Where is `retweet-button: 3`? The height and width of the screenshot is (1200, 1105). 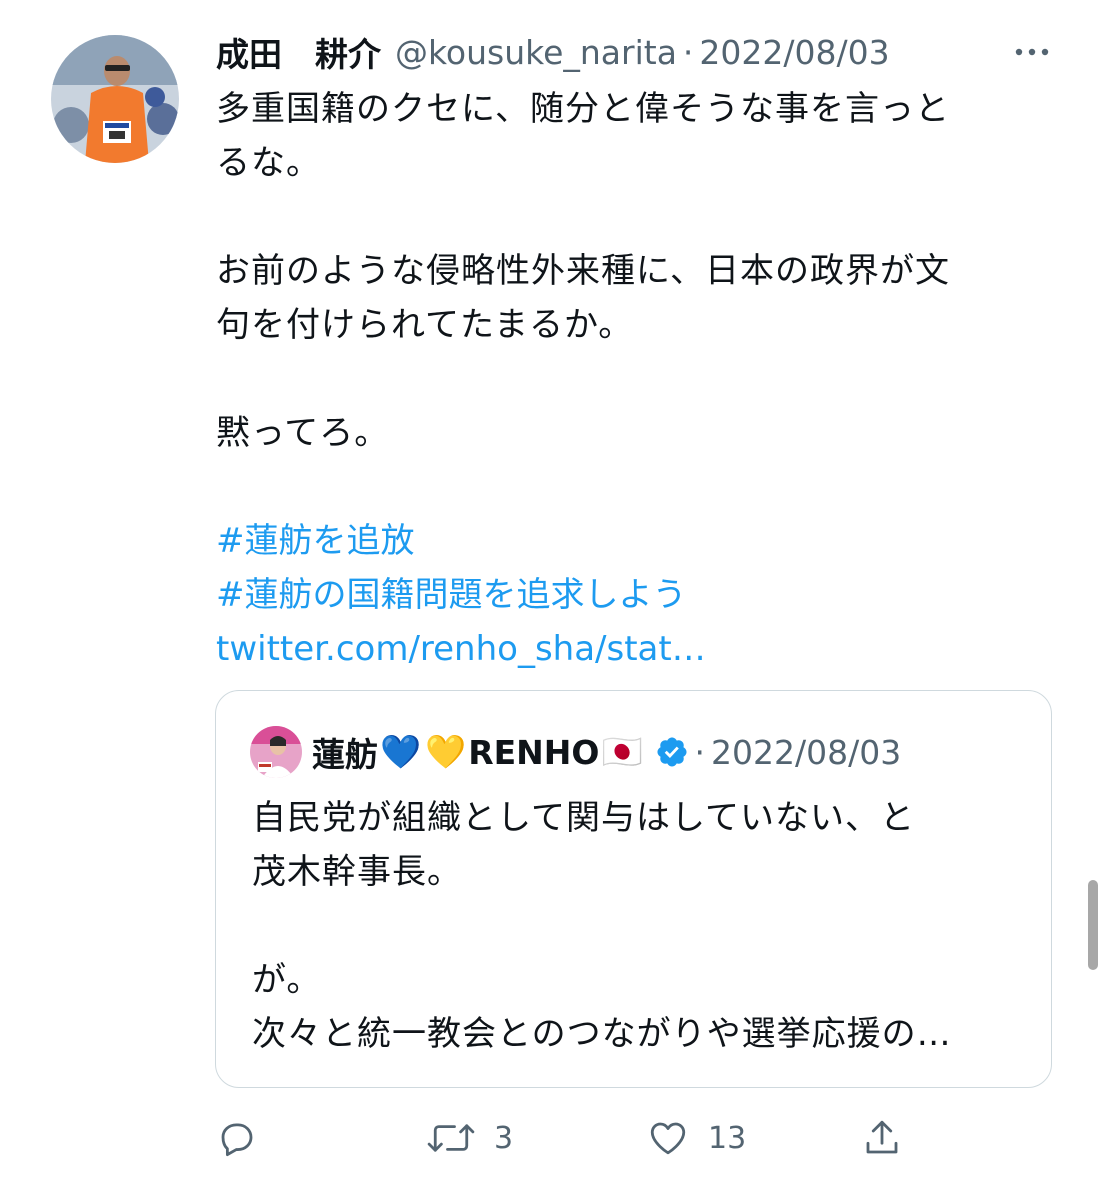
retweet-button: 3 is located at coordinates (469, 1138).